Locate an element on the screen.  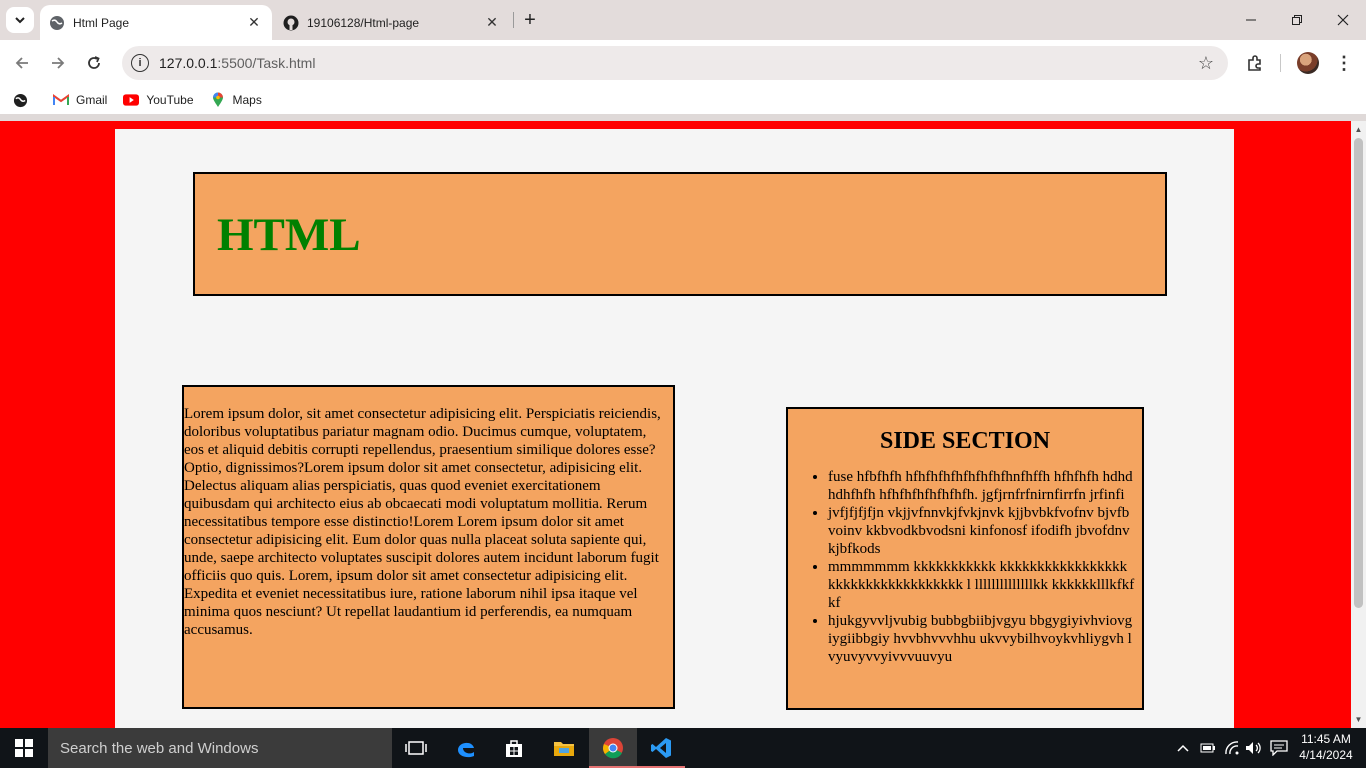
bookmarks-bar: Gmail YouTube Maps is located at coordinates (683, 100).